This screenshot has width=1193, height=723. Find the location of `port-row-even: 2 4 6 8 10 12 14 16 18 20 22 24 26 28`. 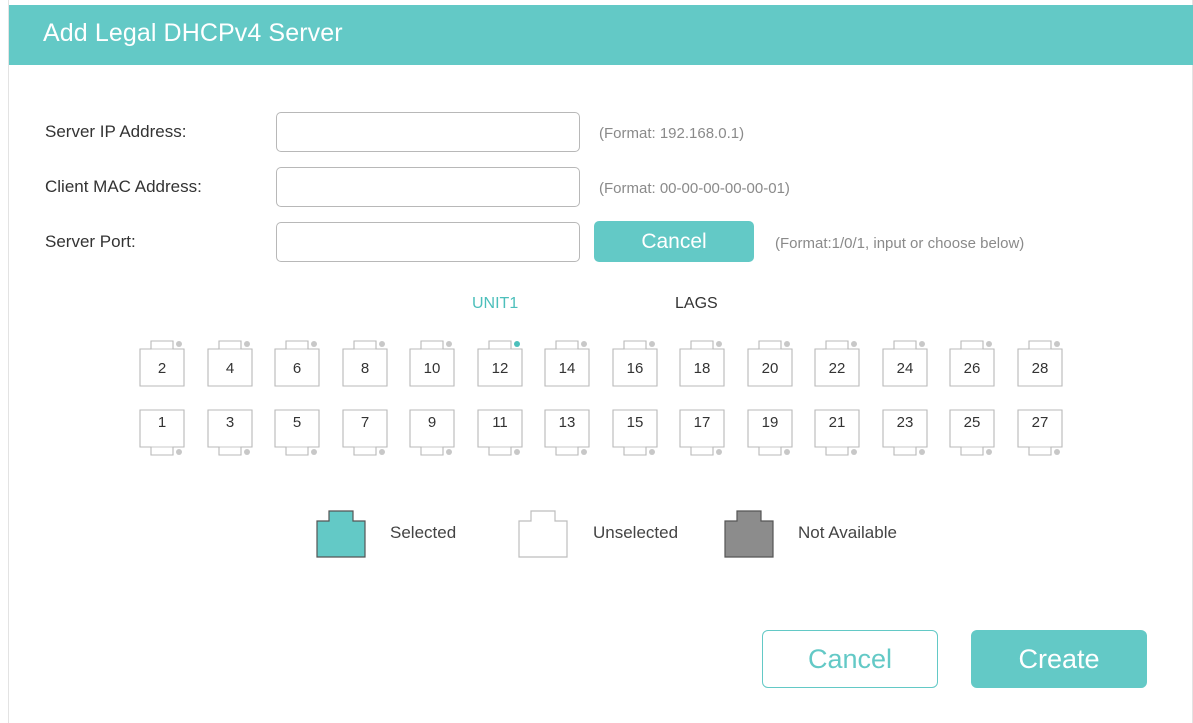

port-row-even: 2 4 6 8 10 12 14 16 18 20 22 24 26 28 is located at coordinates (604, 364).